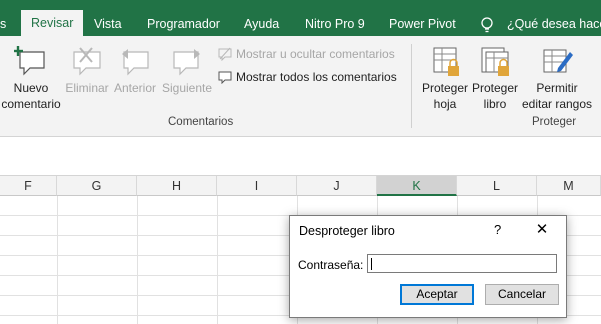  What do you see at coordinates (495, 78) in the screenshot?
I see `protect-workbook-button: Proteger libro` at bounding box center [495, 78].